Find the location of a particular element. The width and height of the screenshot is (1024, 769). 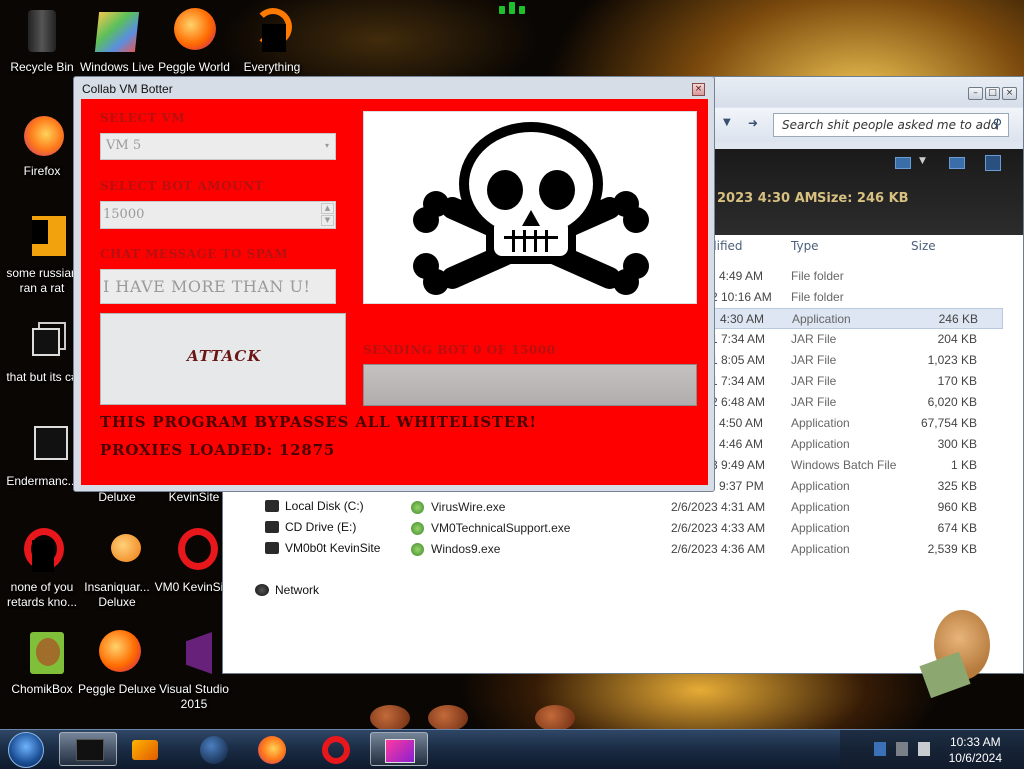

nav-item-vm0b0t: VM0b0t KevinSite is located at coordinates (322, 548).